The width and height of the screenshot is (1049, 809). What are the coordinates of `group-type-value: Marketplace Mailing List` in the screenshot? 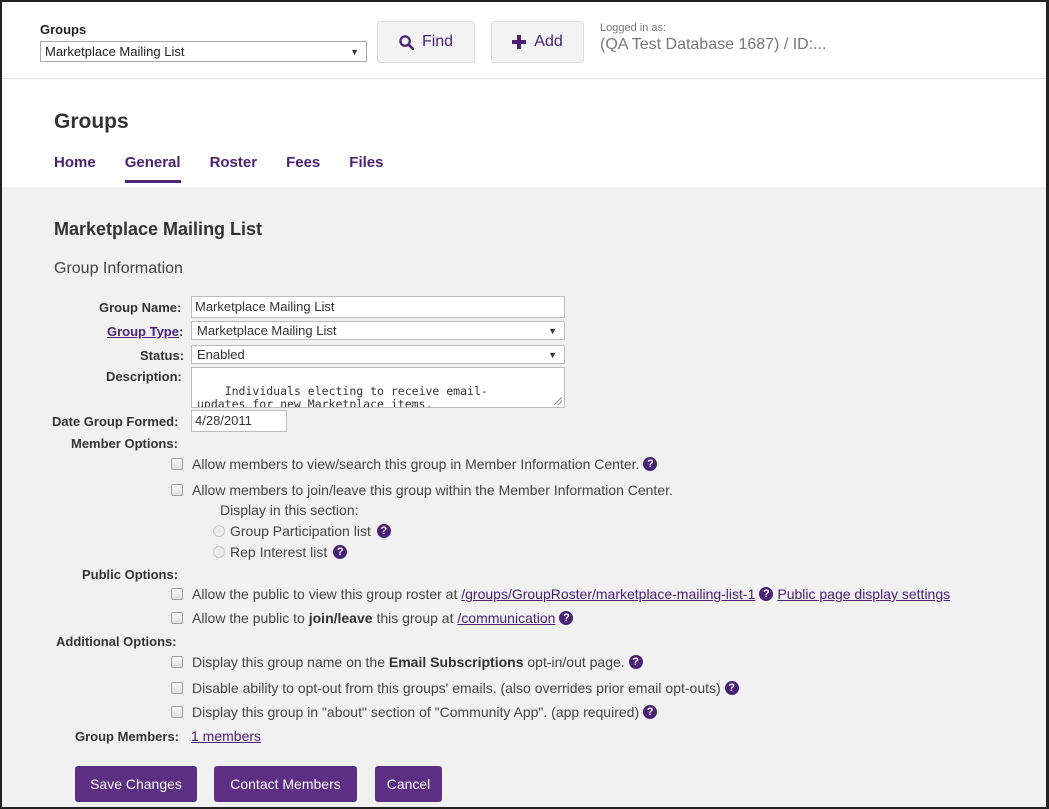 It's located at (267, 330).